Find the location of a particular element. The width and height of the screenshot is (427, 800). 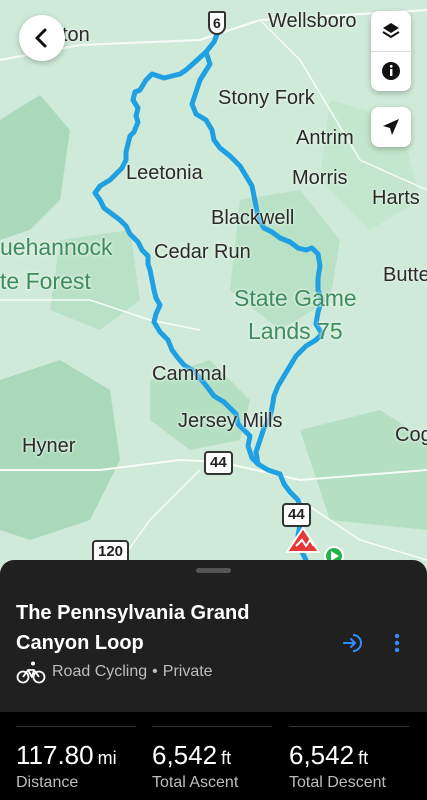

place-label: Hyner is located at coordinates (49, 446).